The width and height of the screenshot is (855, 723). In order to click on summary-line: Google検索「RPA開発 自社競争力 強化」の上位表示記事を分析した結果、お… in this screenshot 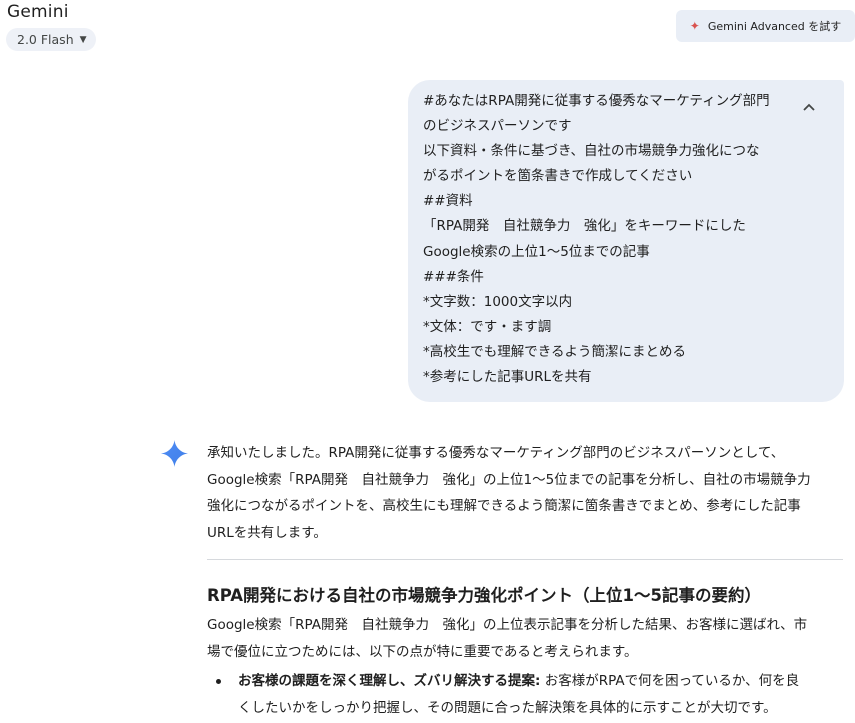, I will do `click(507, 625)`.